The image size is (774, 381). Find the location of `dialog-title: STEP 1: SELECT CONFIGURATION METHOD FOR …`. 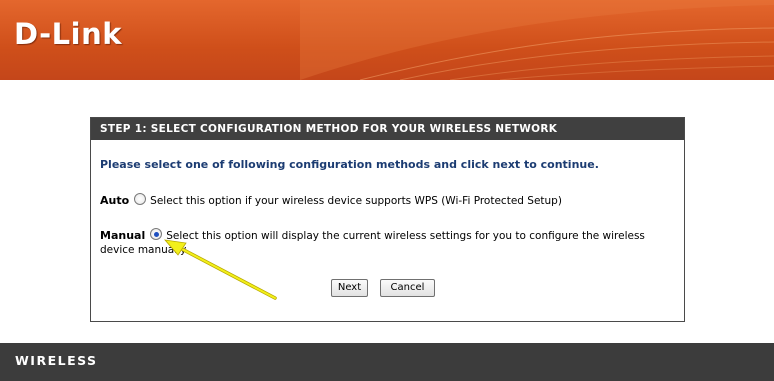

dialog-title: STEP 1: SELECT CONFIGURATION METHOD FOR … is located at coordinates (387, 129).